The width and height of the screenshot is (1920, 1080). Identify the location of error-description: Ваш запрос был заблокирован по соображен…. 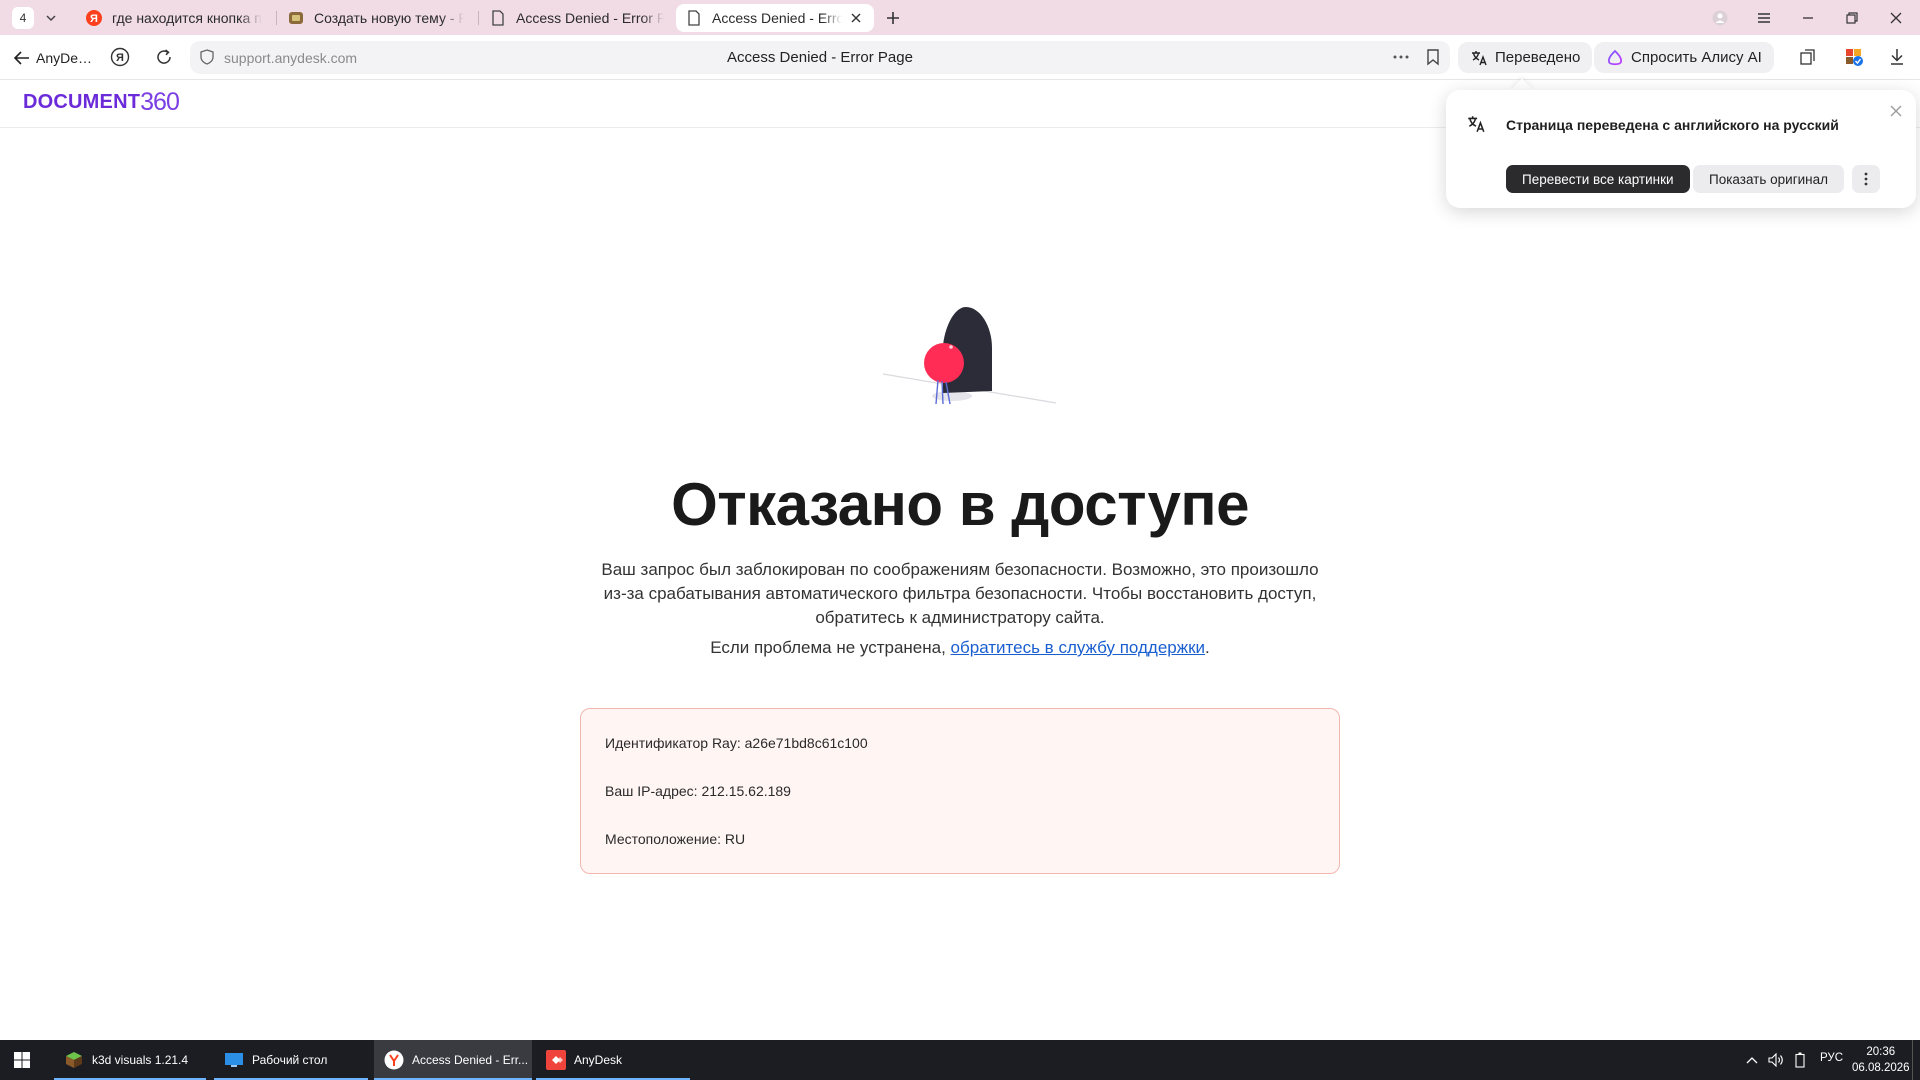
(960, 593).